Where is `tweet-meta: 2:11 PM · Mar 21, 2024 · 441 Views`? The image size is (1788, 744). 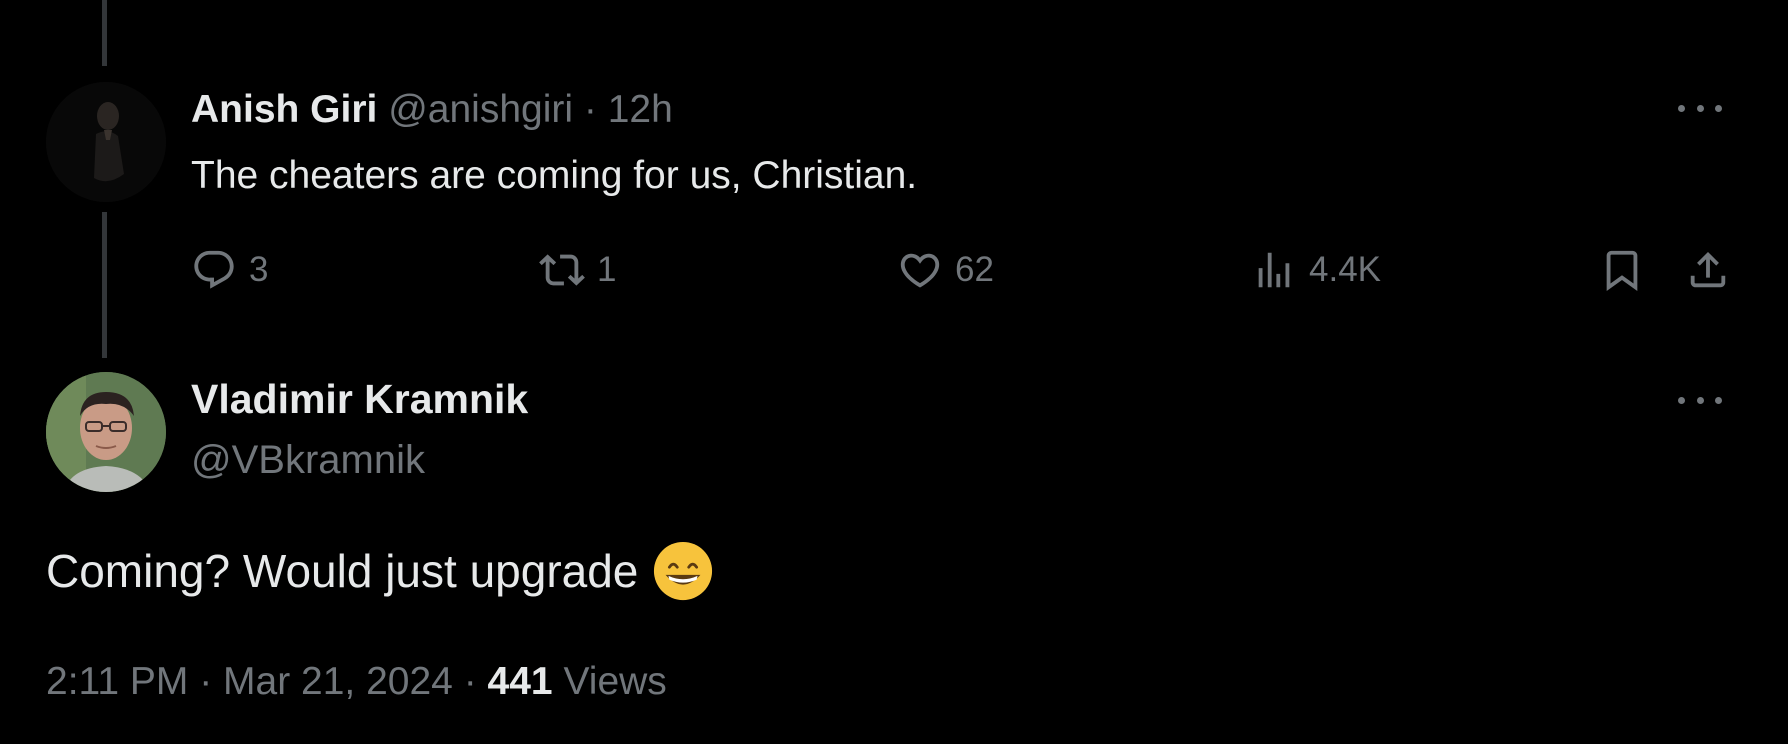
tweet-meta: 2:11 PM · Mar 21, 2024 · 441 Views is located at coordinates (356, 682).